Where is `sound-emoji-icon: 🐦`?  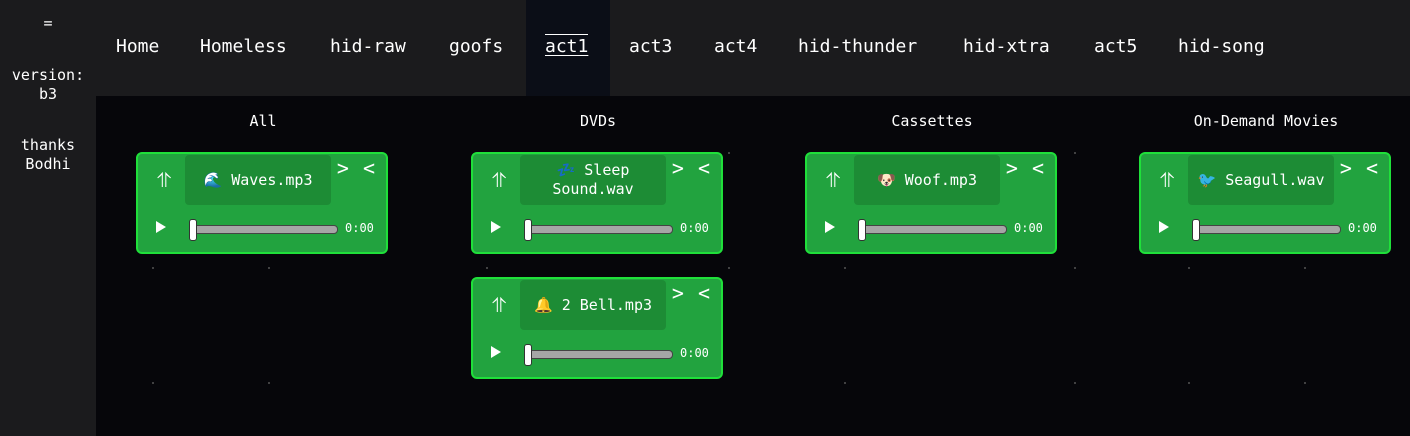
sound-emoji-icon: 🐦 is located at coordinates (1207, 179).